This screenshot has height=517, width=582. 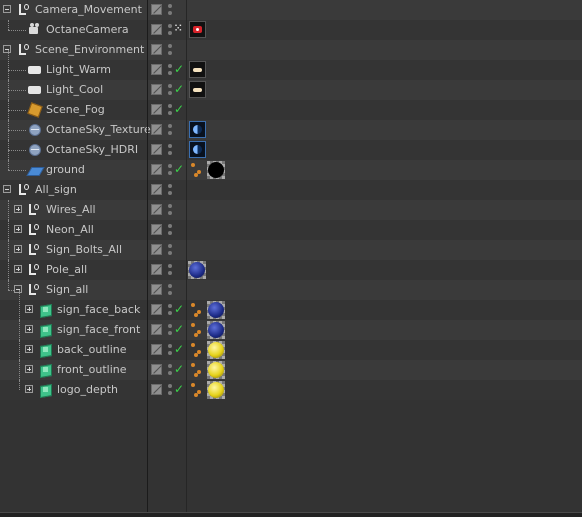 What do you see at coordinates (291, 10) in the screenshot?
I see `object-row-camera-movement: Camera_Movement` at bounding box center [291, 10].